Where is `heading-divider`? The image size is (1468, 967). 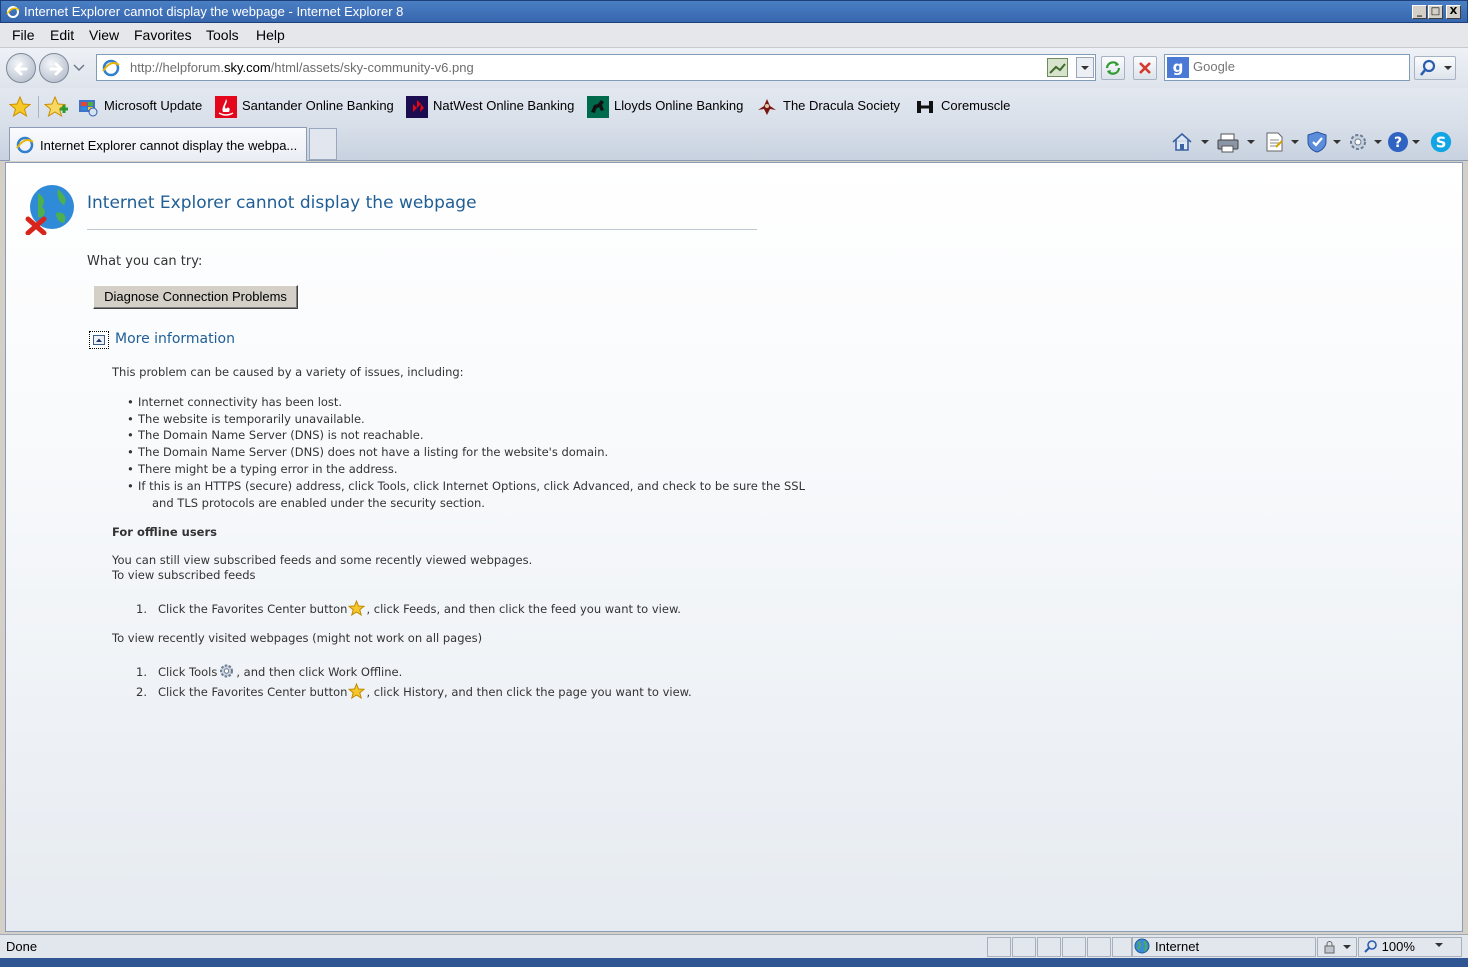 heading-divider is located at coordinates (422, 229).